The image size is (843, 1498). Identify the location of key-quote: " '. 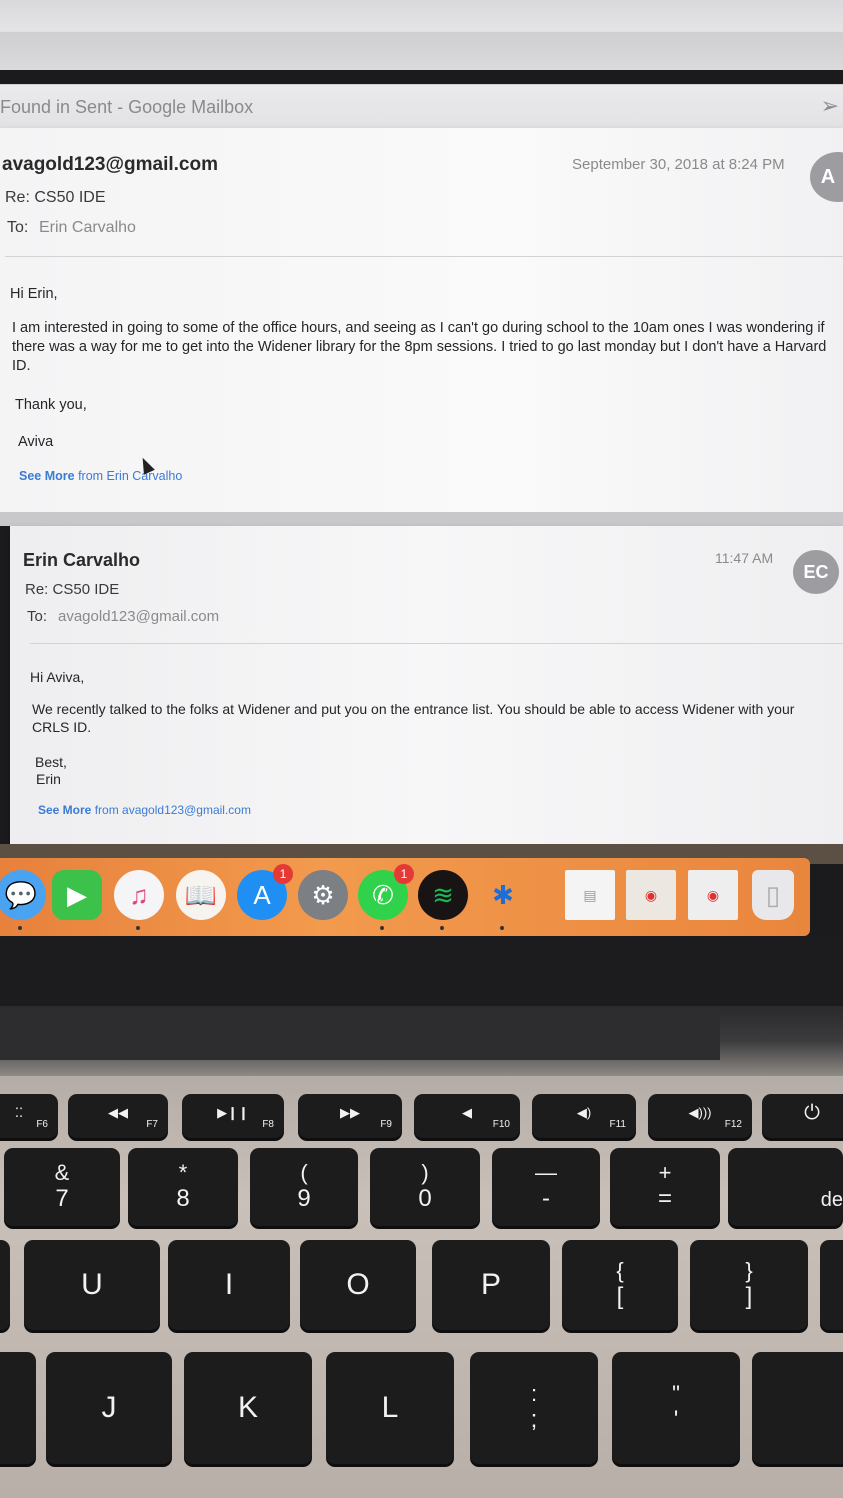
(676, 1408).